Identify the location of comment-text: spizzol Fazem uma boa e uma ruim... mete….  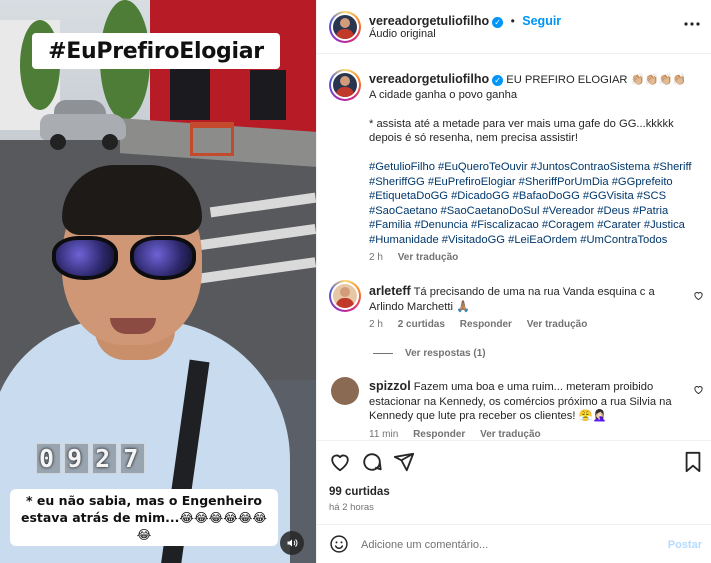
(520, 400).